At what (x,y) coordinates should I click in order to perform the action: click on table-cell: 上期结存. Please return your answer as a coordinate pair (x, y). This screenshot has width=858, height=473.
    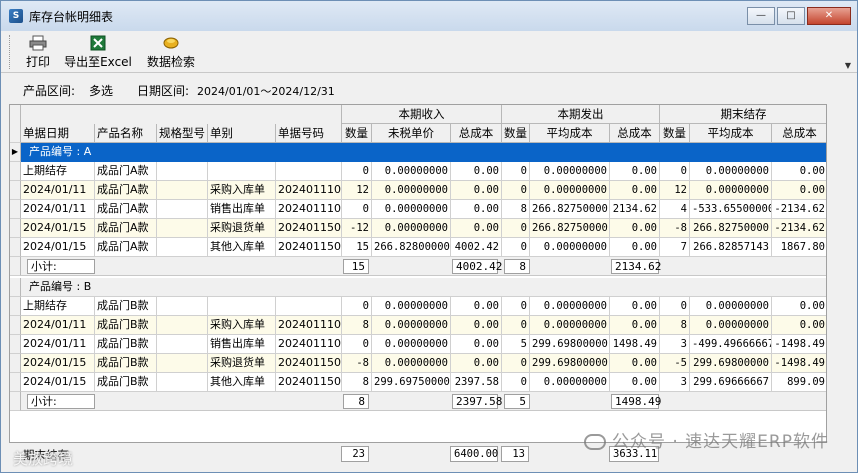
    Looking at the image, I should click on (58, 171).